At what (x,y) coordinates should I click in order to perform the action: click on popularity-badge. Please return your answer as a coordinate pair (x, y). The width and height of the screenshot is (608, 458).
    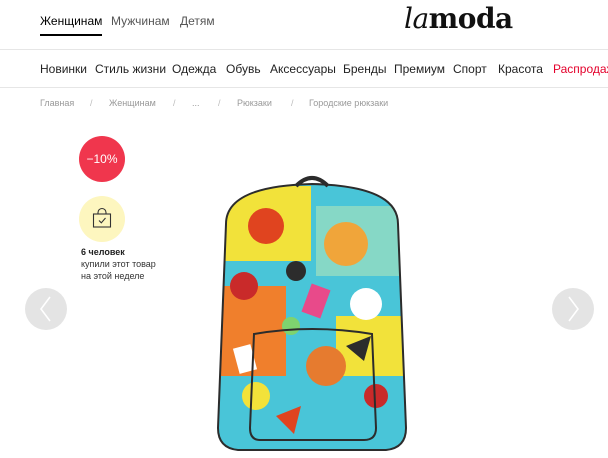
    Looking at the image, I should click on (102, 219).